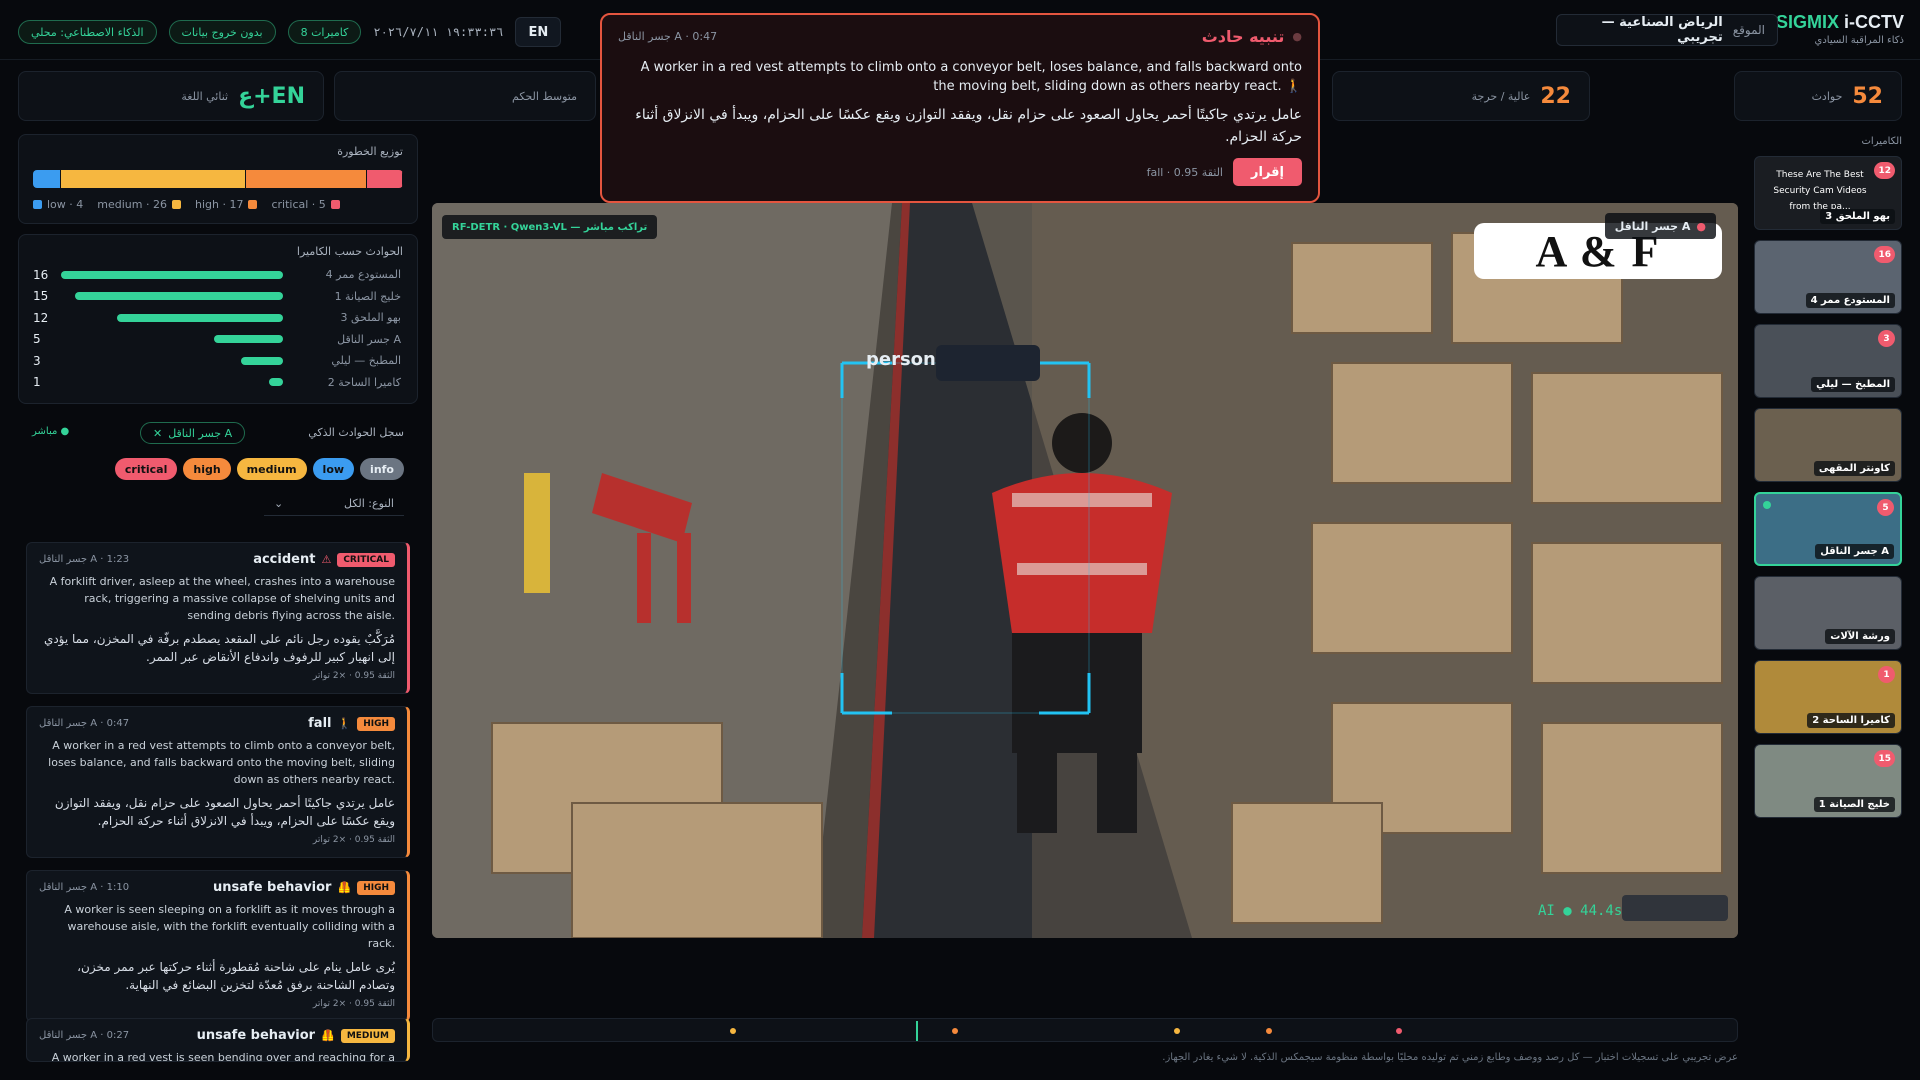 The width and height of the screenshot is (1920, 1080). What do you see at coordinates (37, 382) in the screenshot?
I see `camera-bar-count: 1` at bounding box center [37, 382].